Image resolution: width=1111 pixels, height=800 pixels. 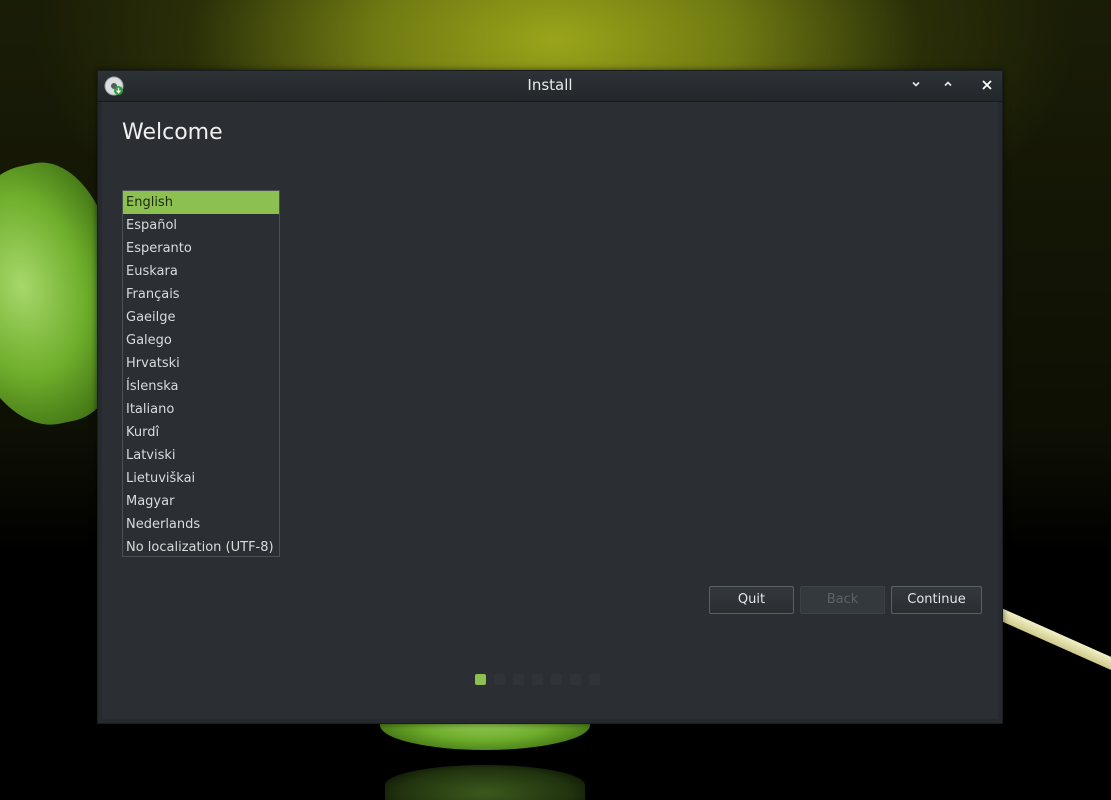 What do you see at coordinates (201, 409) in the screenshot?
I see `language-item: Italiano` at bounding box center [201, 409].